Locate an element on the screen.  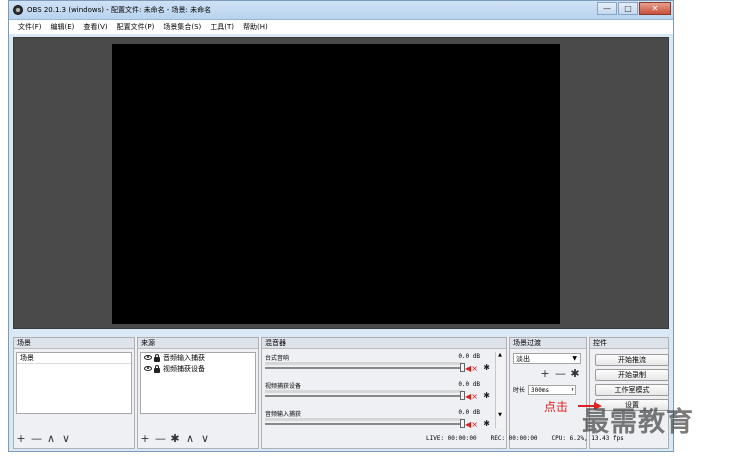
source-item: 音频输入捕获 is located at coordinates (198, 358).